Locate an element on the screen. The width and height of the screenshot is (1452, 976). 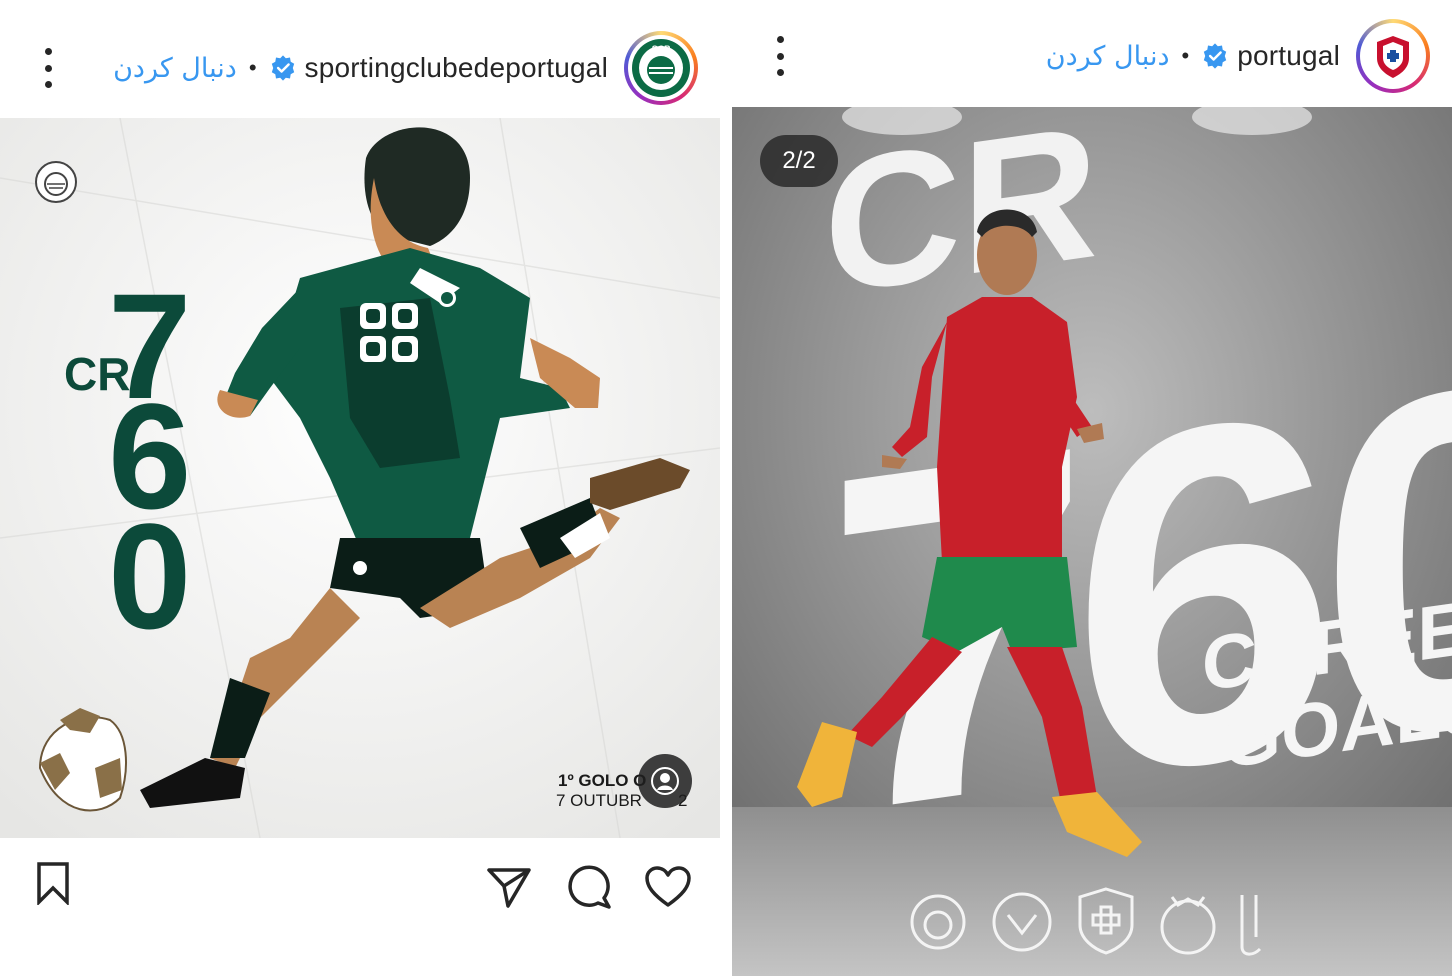
comment-button is located at coordinates (589, 887).